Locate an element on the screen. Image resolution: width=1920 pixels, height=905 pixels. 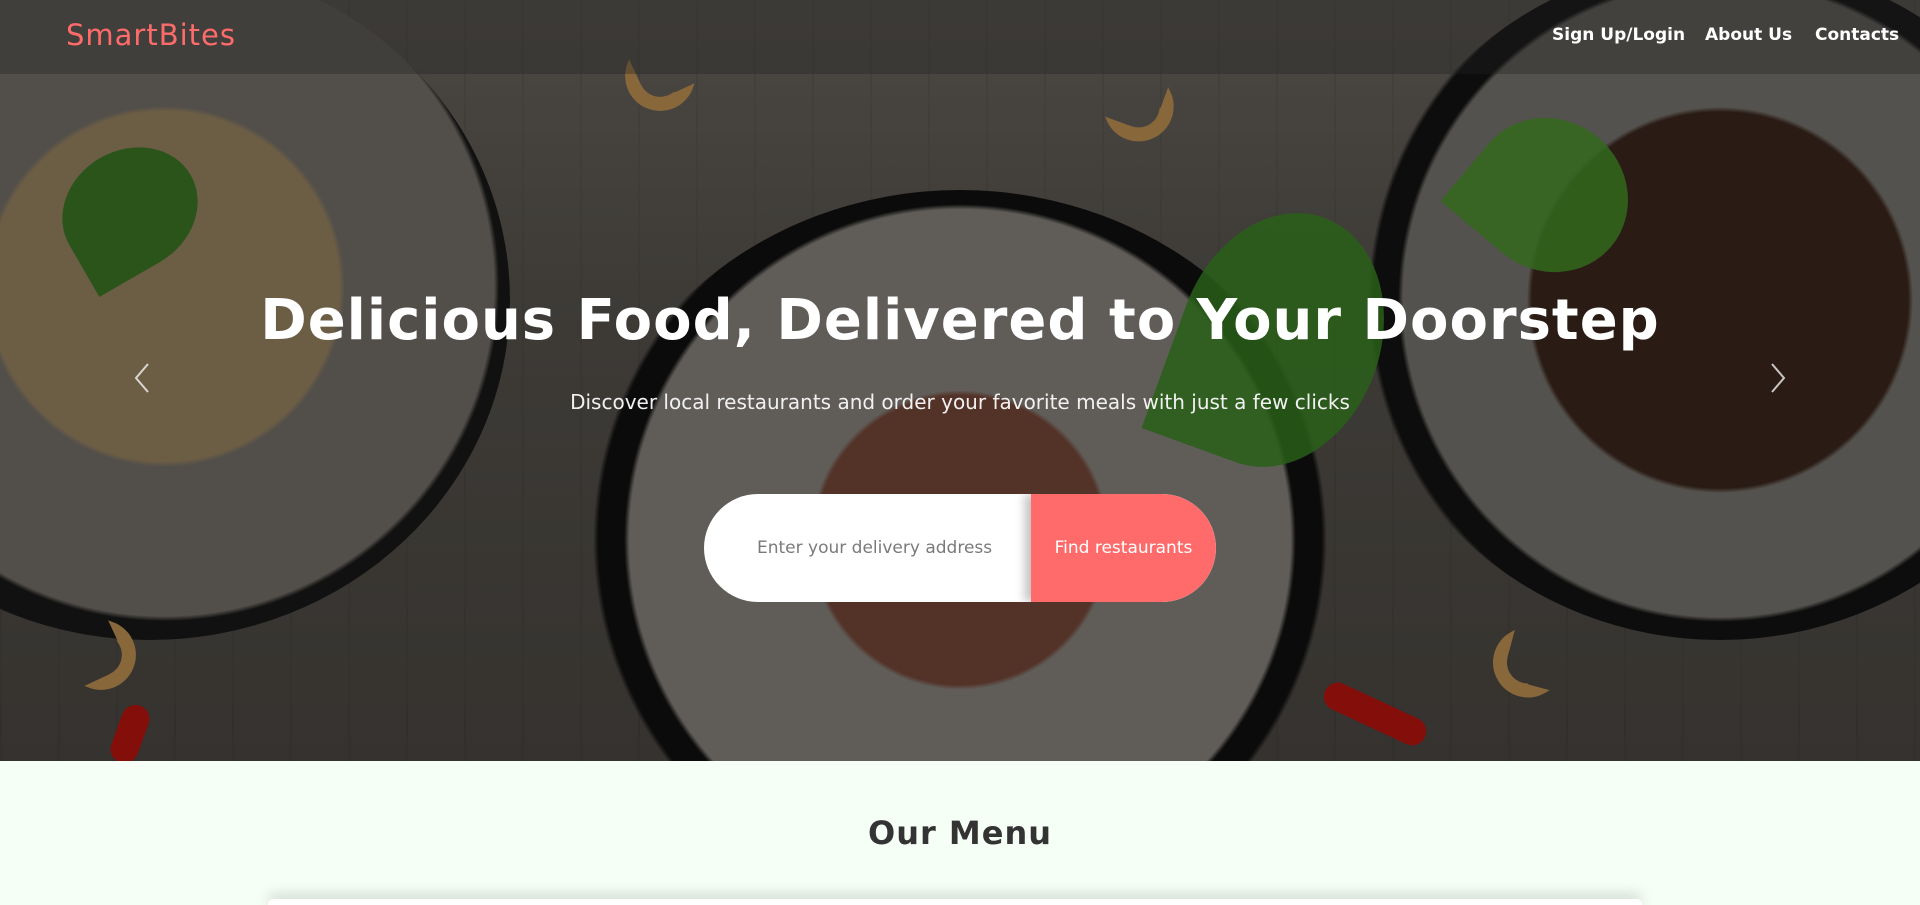
menu-section-title: Our Menu is located at coordinates (959, 833).